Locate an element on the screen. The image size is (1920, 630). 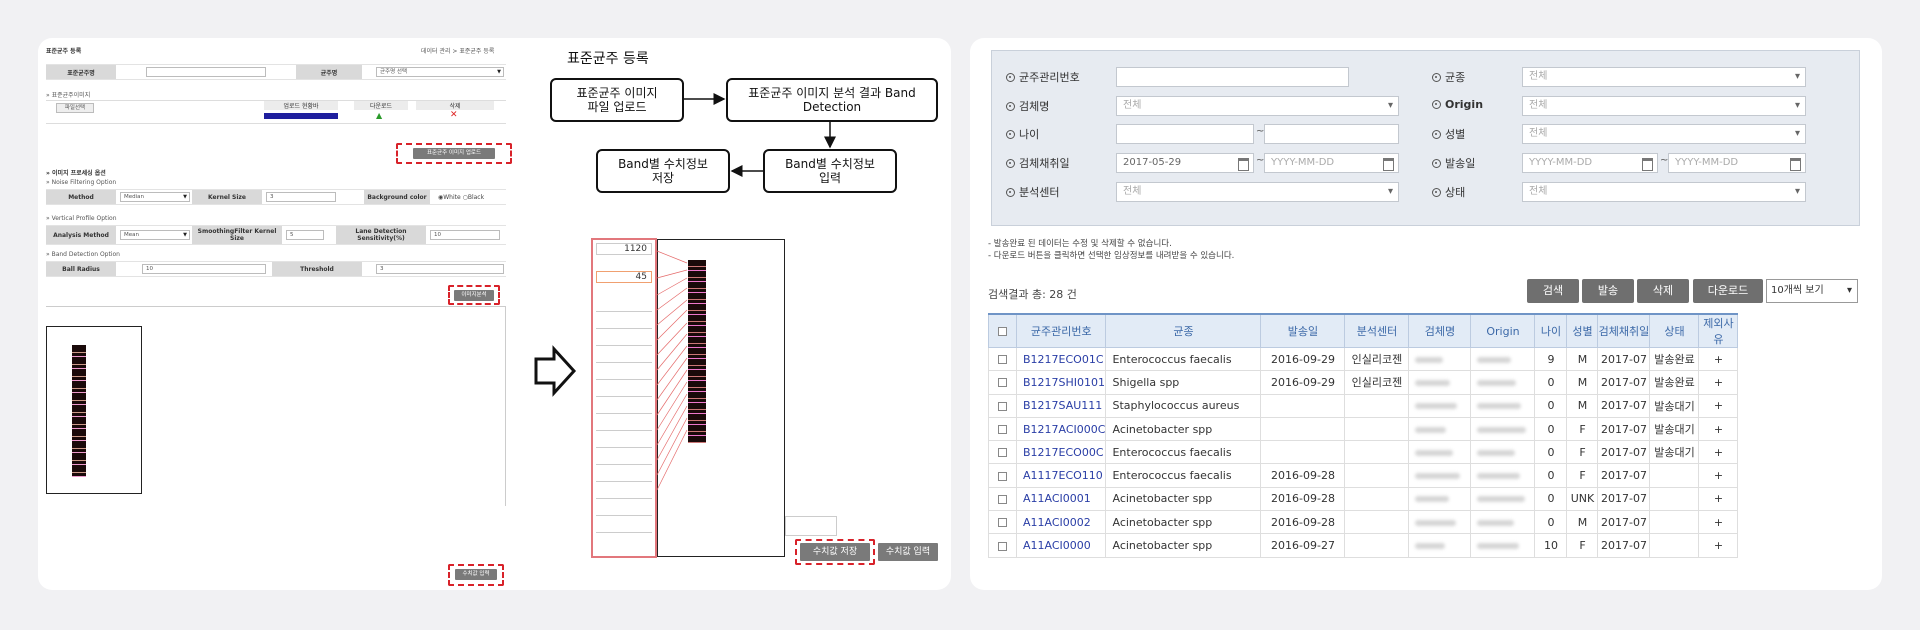
age-to-input is located at coordinates (1331, 134).